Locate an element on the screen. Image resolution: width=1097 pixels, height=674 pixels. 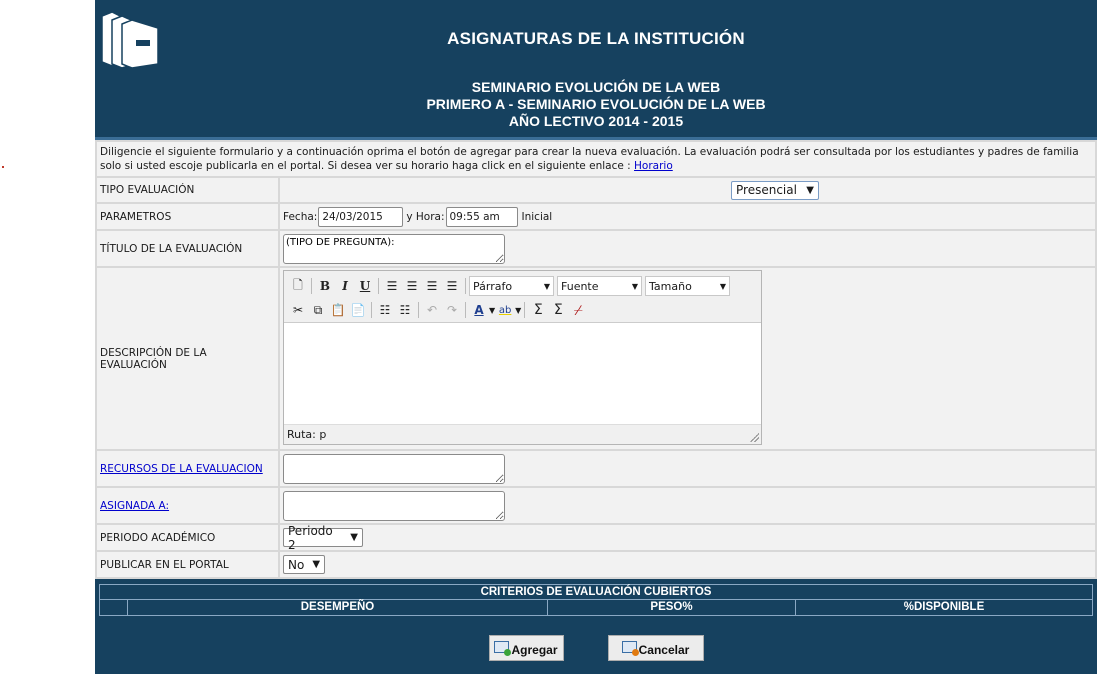
row-asignada: ASIGNADA A: is located at coordinates (596, 505).